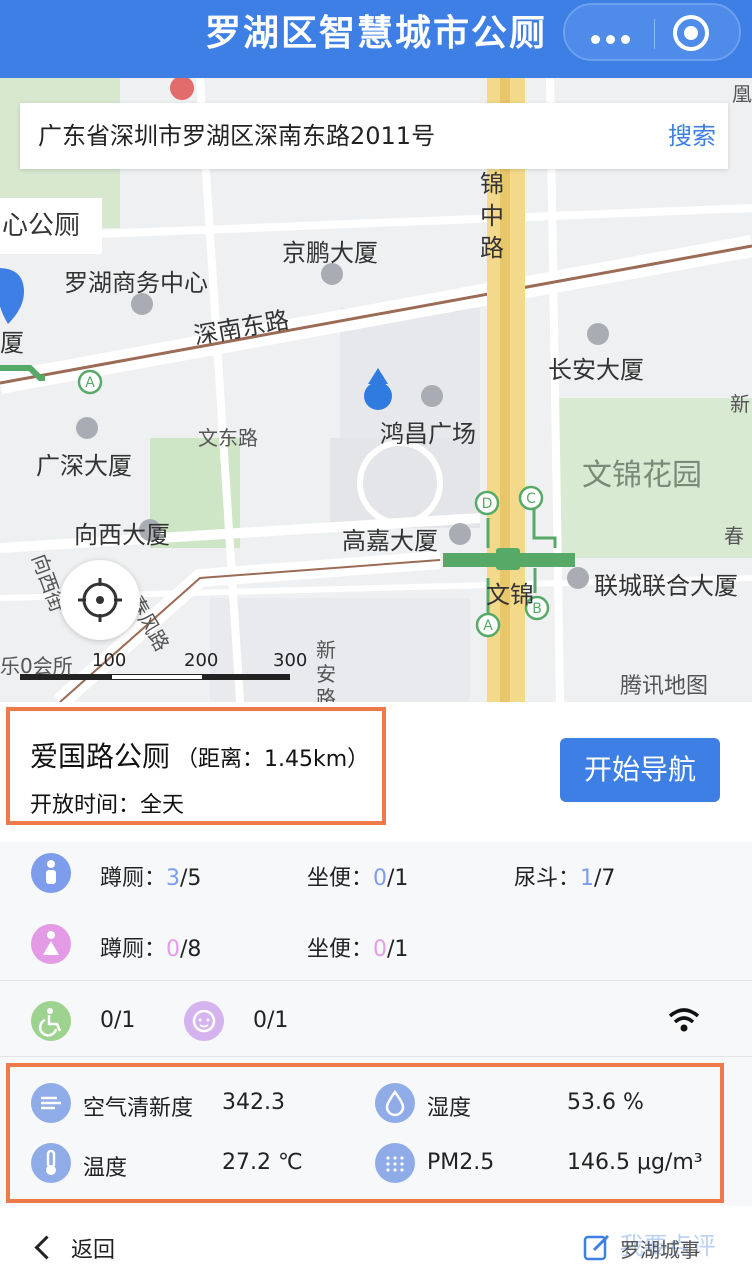 Image resolution: width=752 pixels, height=1284 pixels. Describe the element at coordinates (105, 1168) in the screenshot. I see `temperature-label: 温度` at that location.